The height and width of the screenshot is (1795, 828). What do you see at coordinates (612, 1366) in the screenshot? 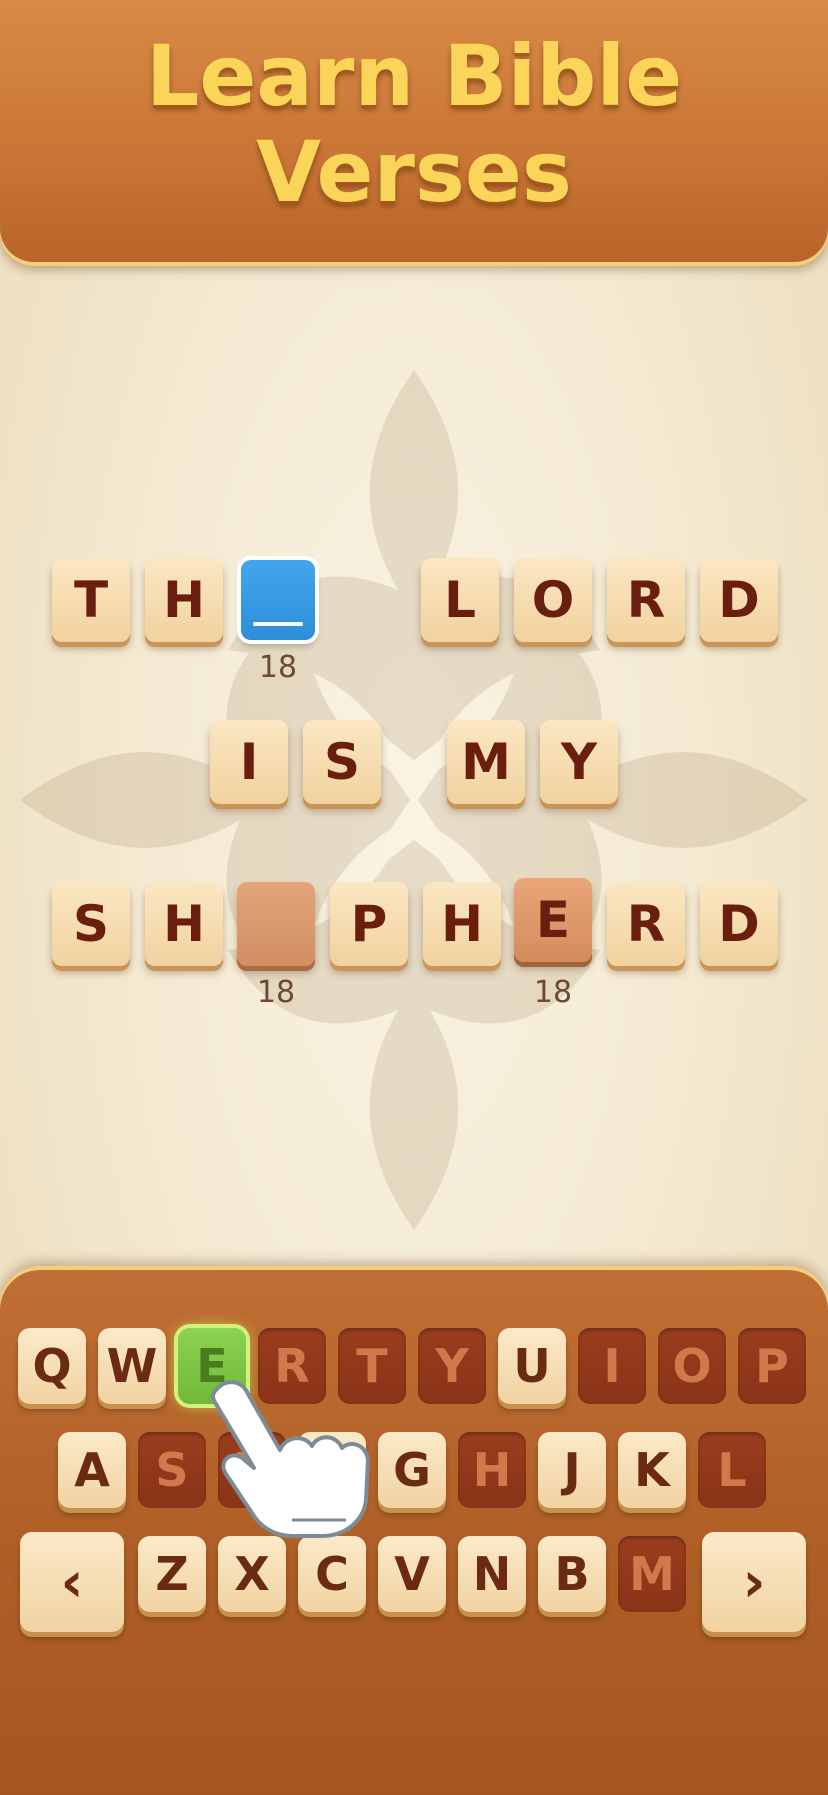
I see `key-i: I` at bounding box center [612, 1366].